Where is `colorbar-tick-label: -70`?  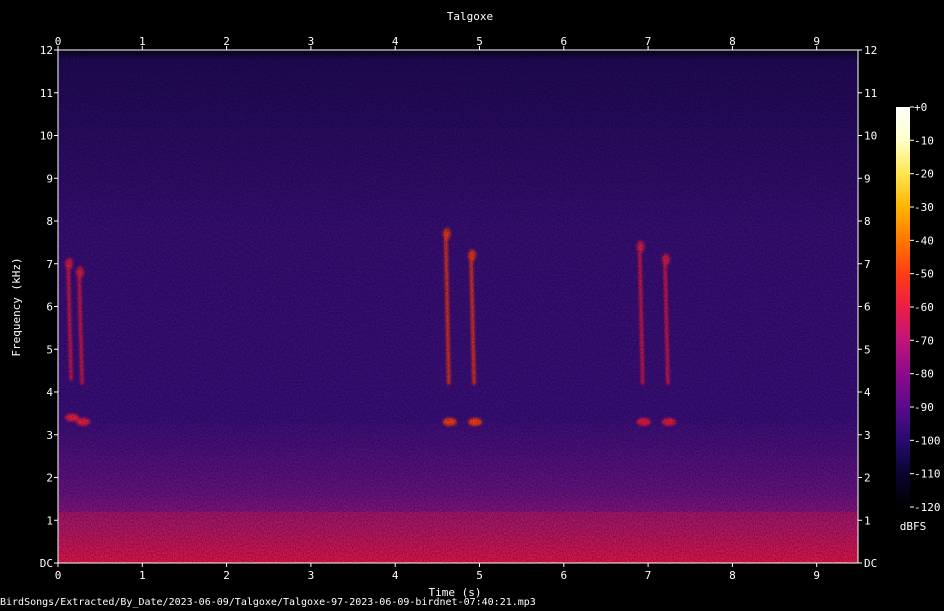
colorbar-tick-label: -70 is located at coordinates (924, 340).